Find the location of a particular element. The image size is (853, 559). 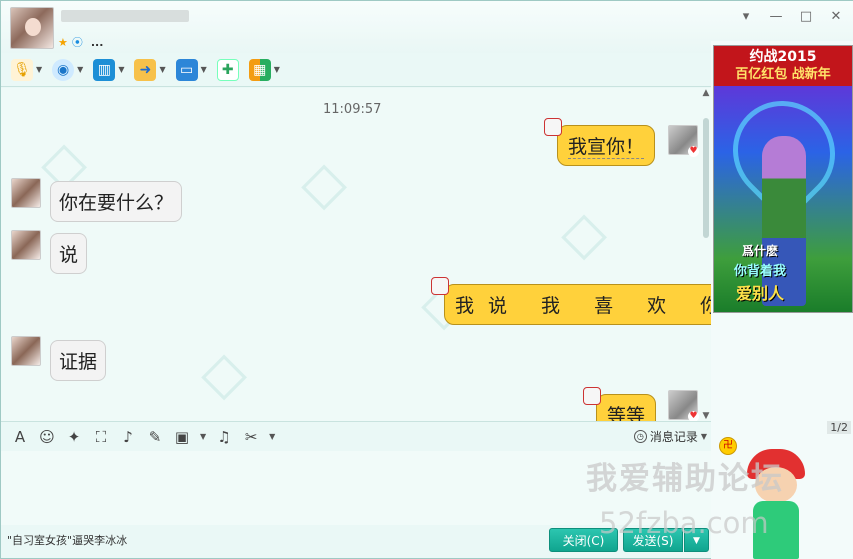

screen-share-button: ▥ ▼ is located at coordinates (108, 69).